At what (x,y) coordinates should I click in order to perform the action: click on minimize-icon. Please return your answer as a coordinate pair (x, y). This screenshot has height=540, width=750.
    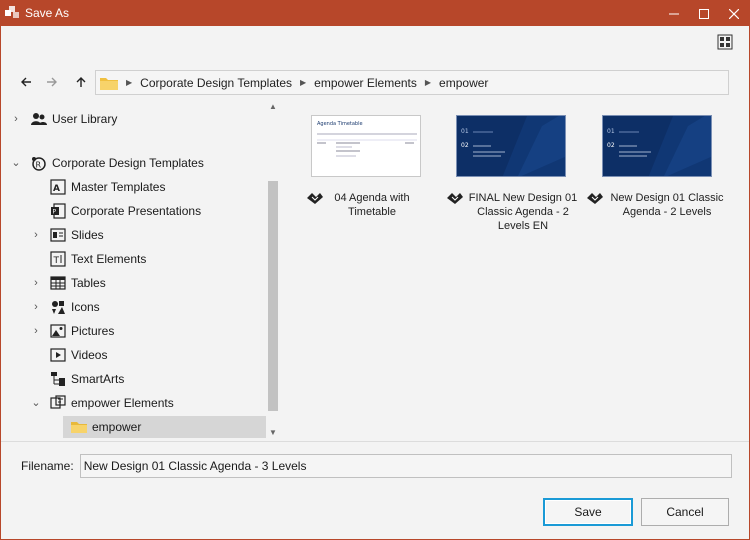
    Looking at the image, I should click on (674, 13).